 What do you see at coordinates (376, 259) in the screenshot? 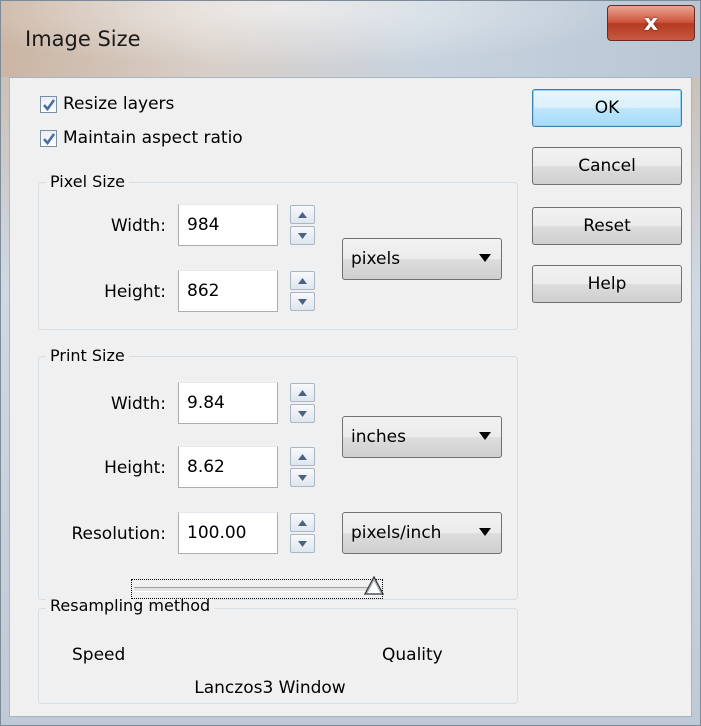
I see `pixel-unit-value: pixels` at bounding box center [376, 259].